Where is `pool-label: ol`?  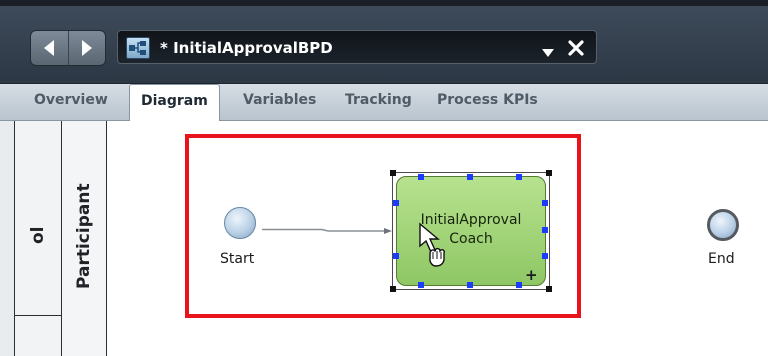
pool-label: ol is located at coordinates (38, 235).